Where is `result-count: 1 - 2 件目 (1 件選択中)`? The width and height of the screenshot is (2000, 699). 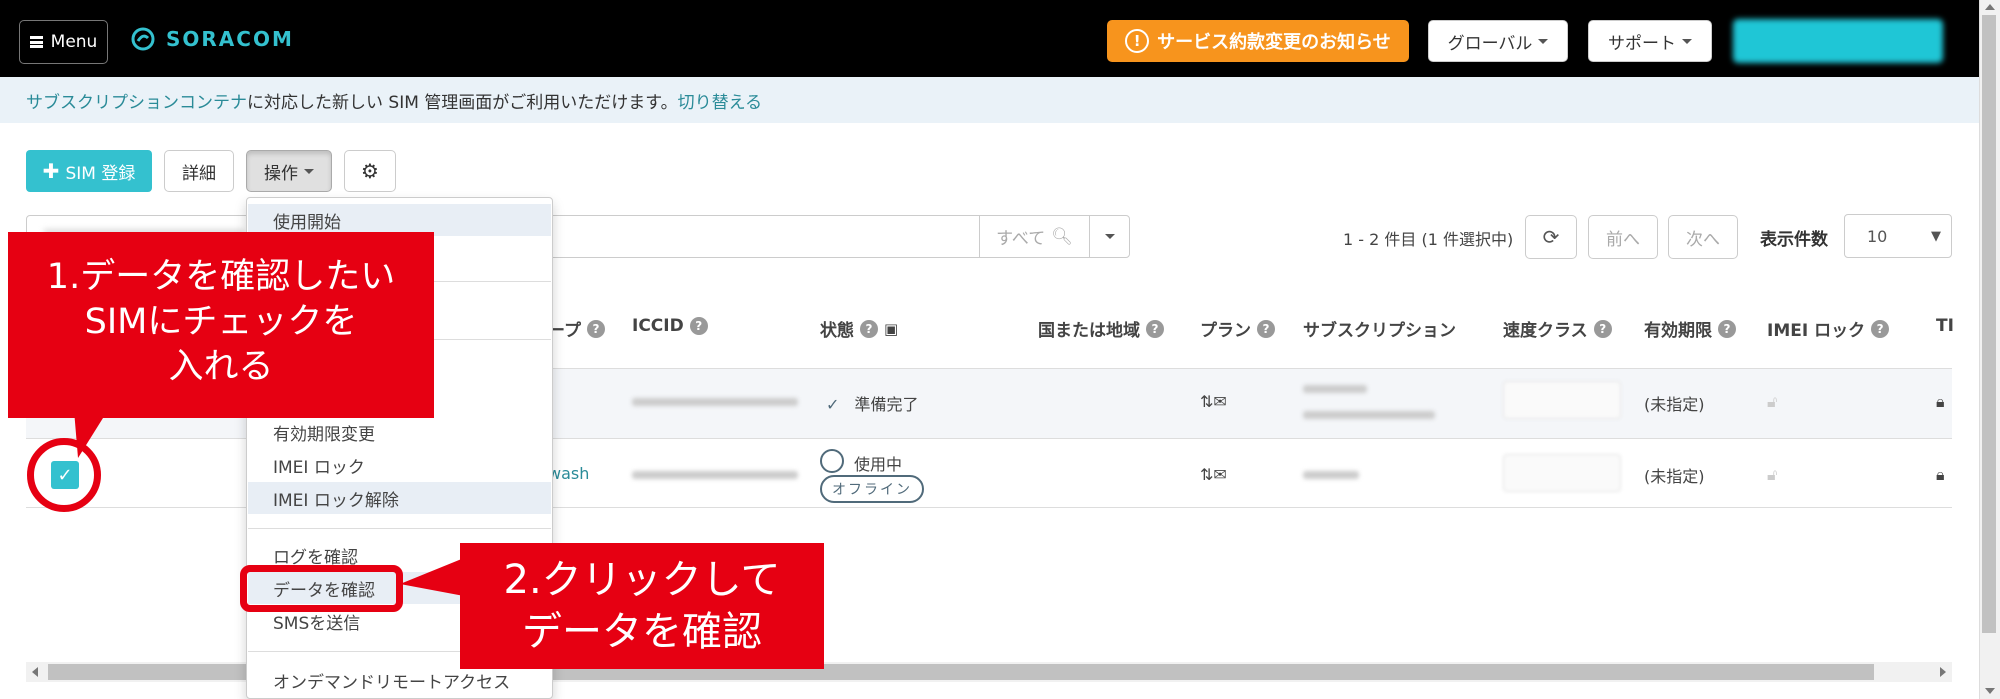
result-count: 1 - 2 件目 (1 件選択中) is located at coordinates (1428, 239).